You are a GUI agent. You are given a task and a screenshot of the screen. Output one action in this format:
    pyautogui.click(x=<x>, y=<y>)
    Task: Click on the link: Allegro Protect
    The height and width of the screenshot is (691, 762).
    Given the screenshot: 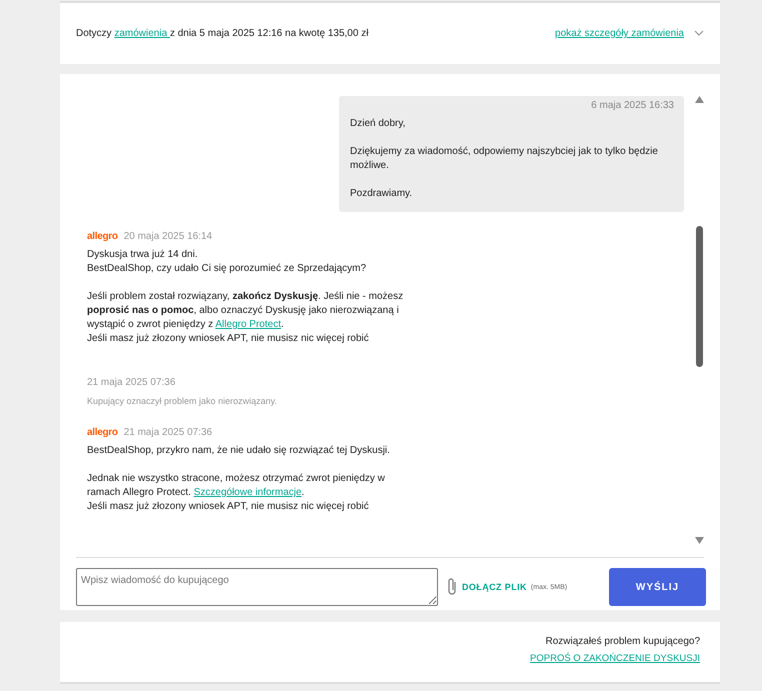 What is the action you would take?
    pyautogui.click(x=248, y=324)
    